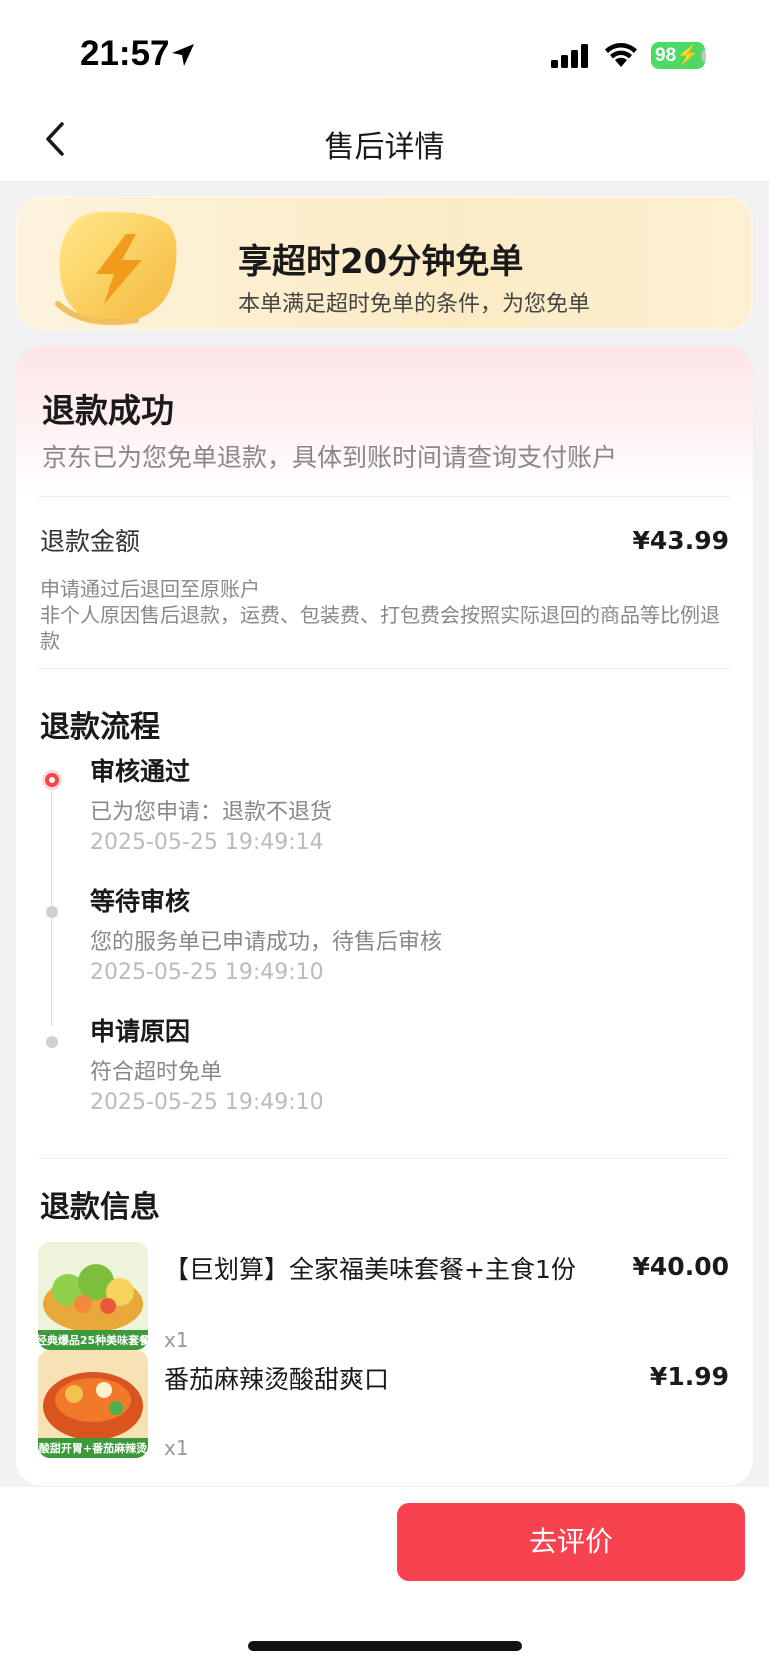 The height and width of the screenshot is (1665, 769). I want to click on nav-bar: 售后详情, so click(384, 141).